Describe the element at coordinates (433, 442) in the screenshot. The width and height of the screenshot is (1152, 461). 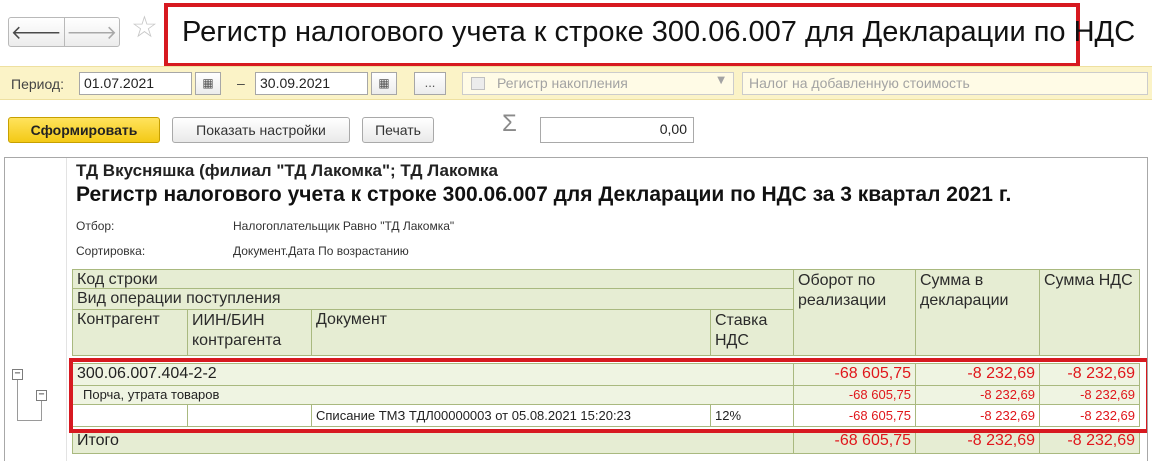
I see `total-row-label: Итого` at that location.